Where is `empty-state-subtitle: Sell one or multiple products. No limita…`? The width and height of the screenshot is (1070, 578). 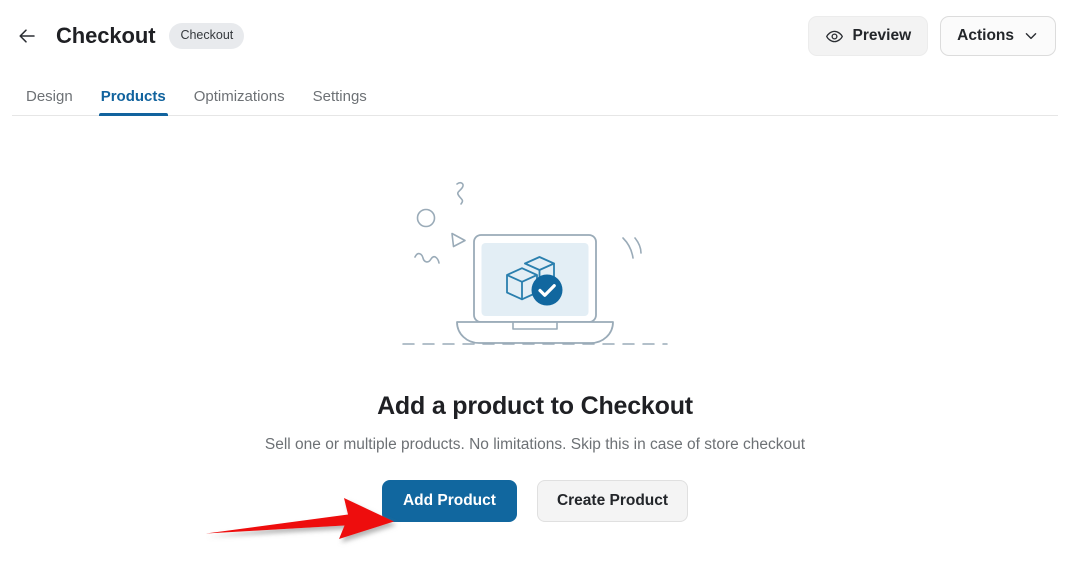
empty-state-subtitle: Sell one or multiple products. No limita… is located at coordinates (535, 444).